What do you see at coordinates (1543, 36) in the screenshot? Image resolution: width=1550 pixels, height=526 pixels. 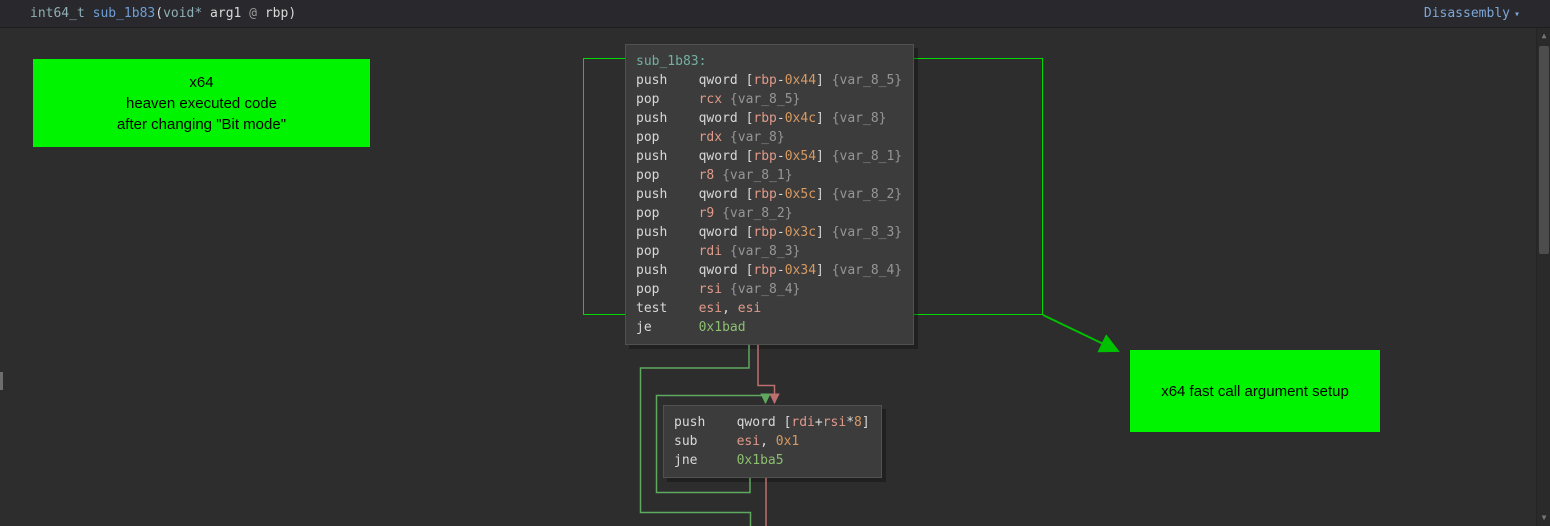 I see `scroll-up-icon: ▲` at bounding box center [1543, 36].